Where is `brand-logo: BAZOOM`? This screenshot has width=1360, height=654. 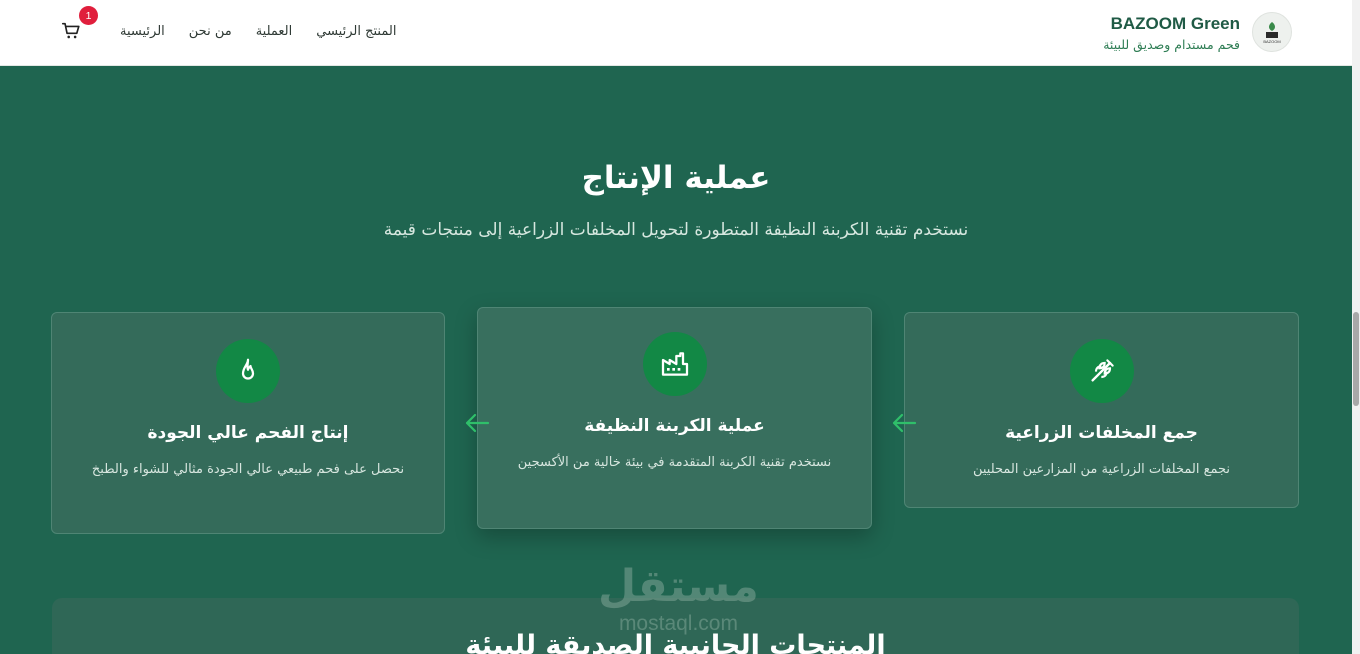
brand-logo: BAZOOM is located at coordinates (1272, 32).